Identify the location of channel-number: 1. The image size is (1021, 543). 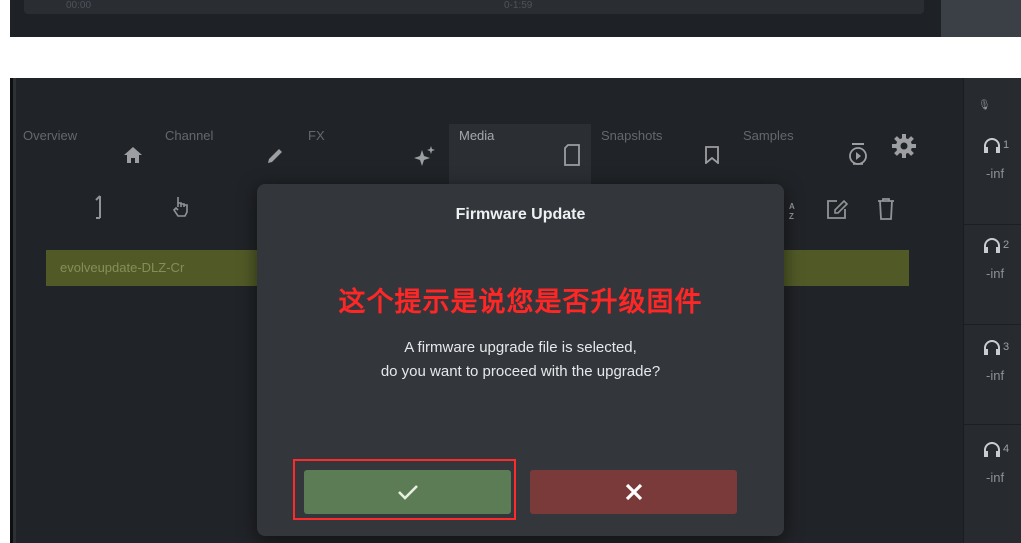
(1006, 145).